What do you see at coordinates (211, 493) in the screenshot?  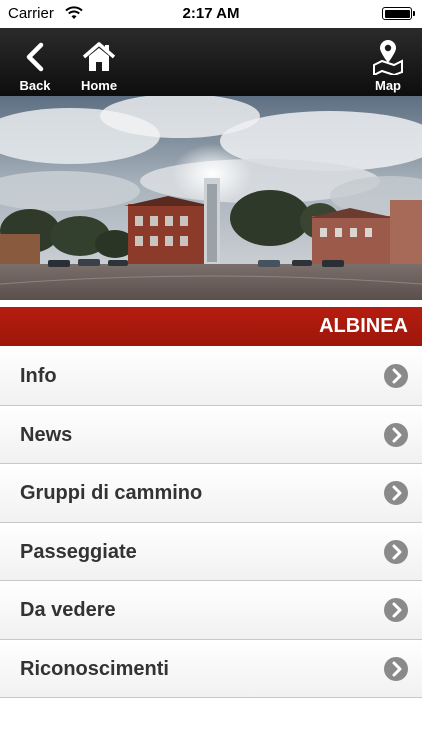 I see `menu-item-gruppi-di-cammino: Gruppi di cammino` at bounding box center [211, 493].